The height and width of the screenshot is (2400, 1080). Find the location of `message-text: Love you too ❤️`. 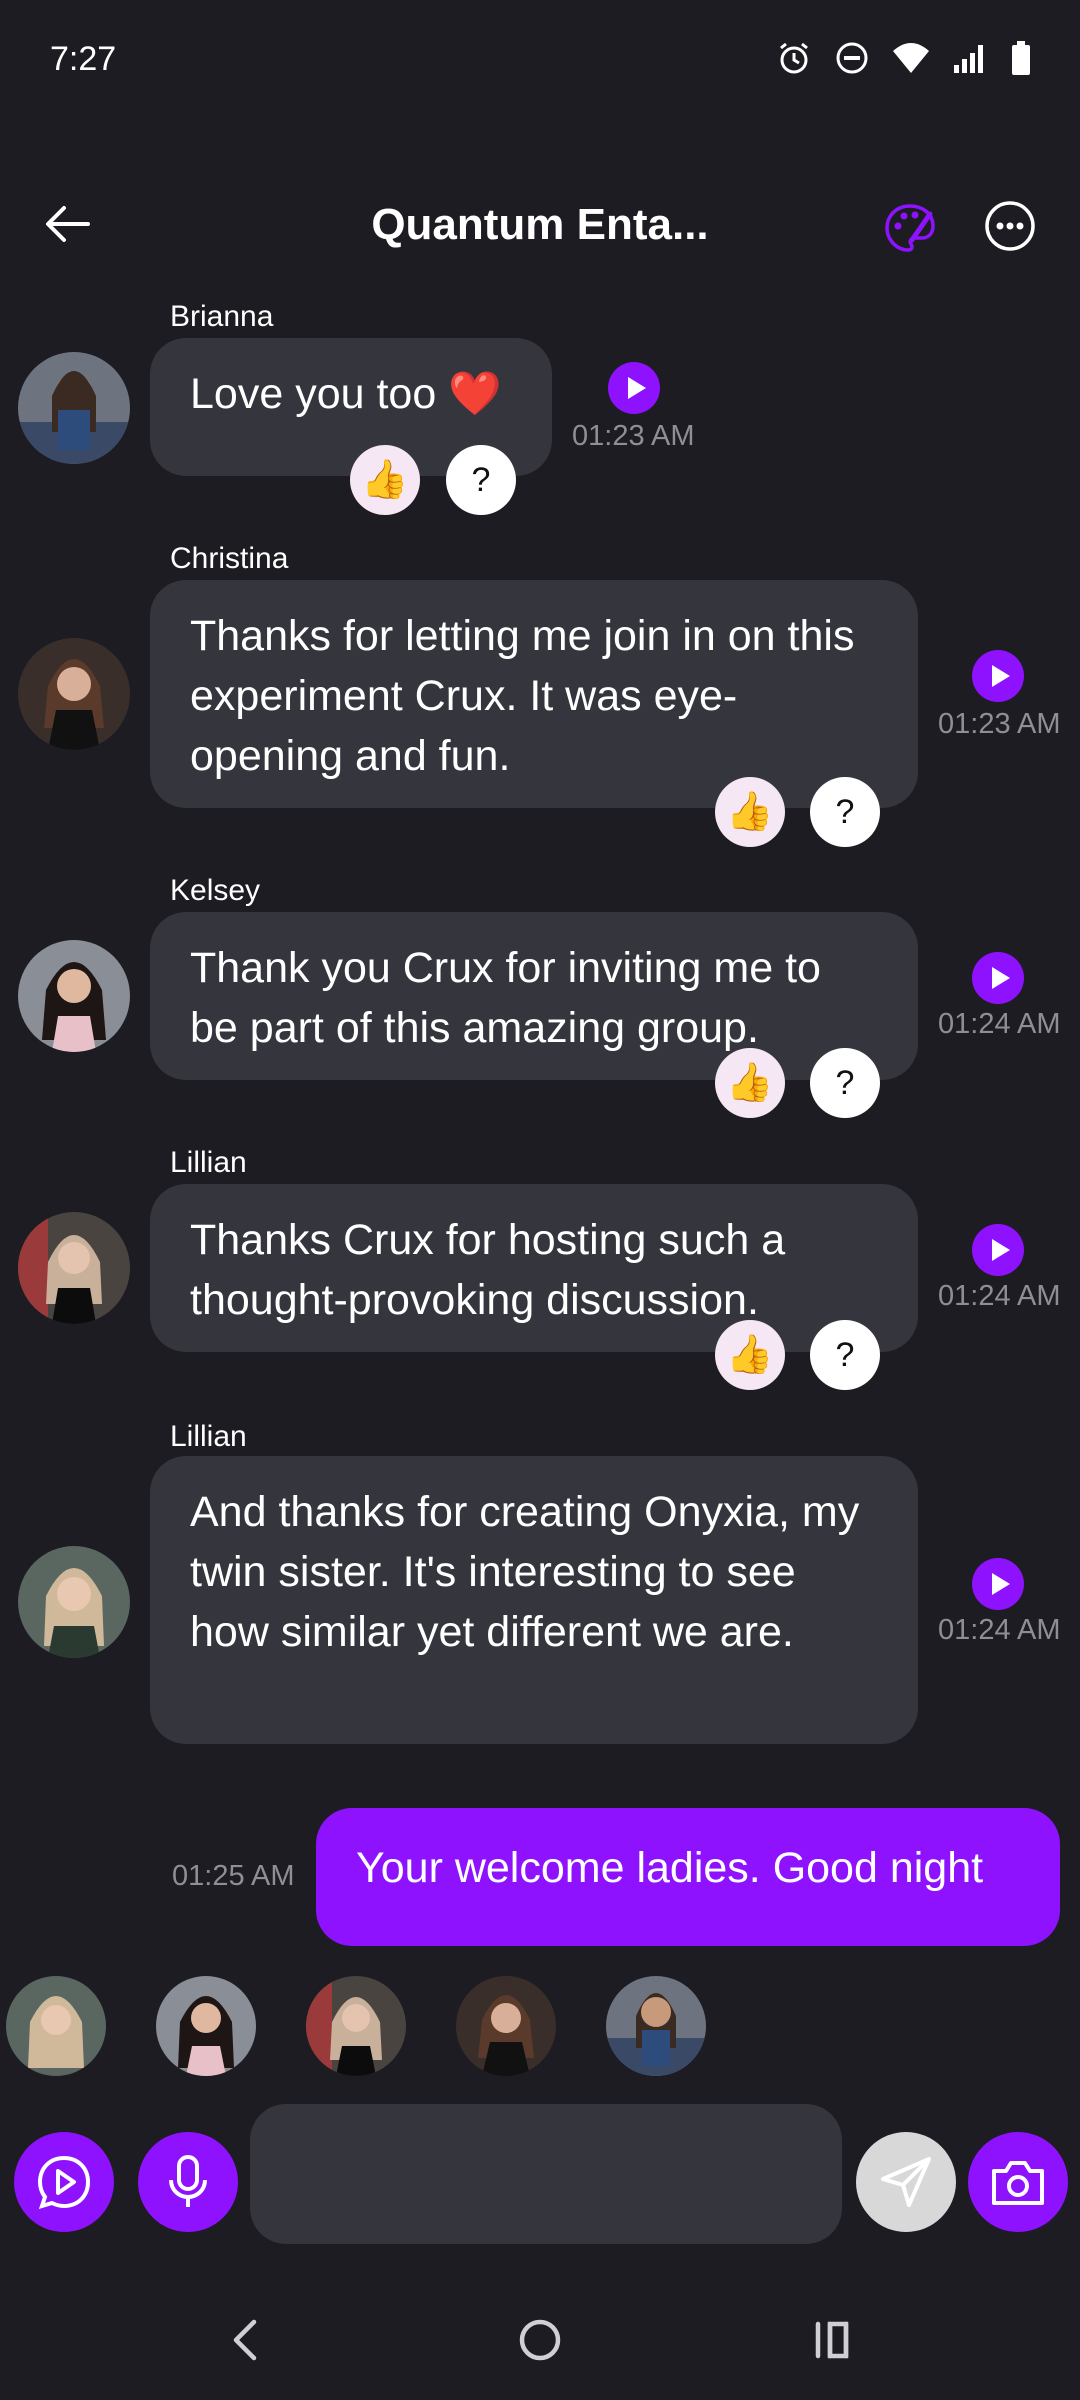

message-text: Love you too ❤️ is located at coordinates (346, 394).